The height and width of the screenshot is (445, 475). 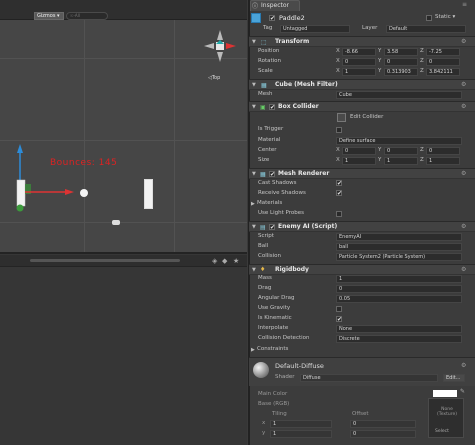 I want to click on offset-y-field: 0, so click(x=383, y=434).